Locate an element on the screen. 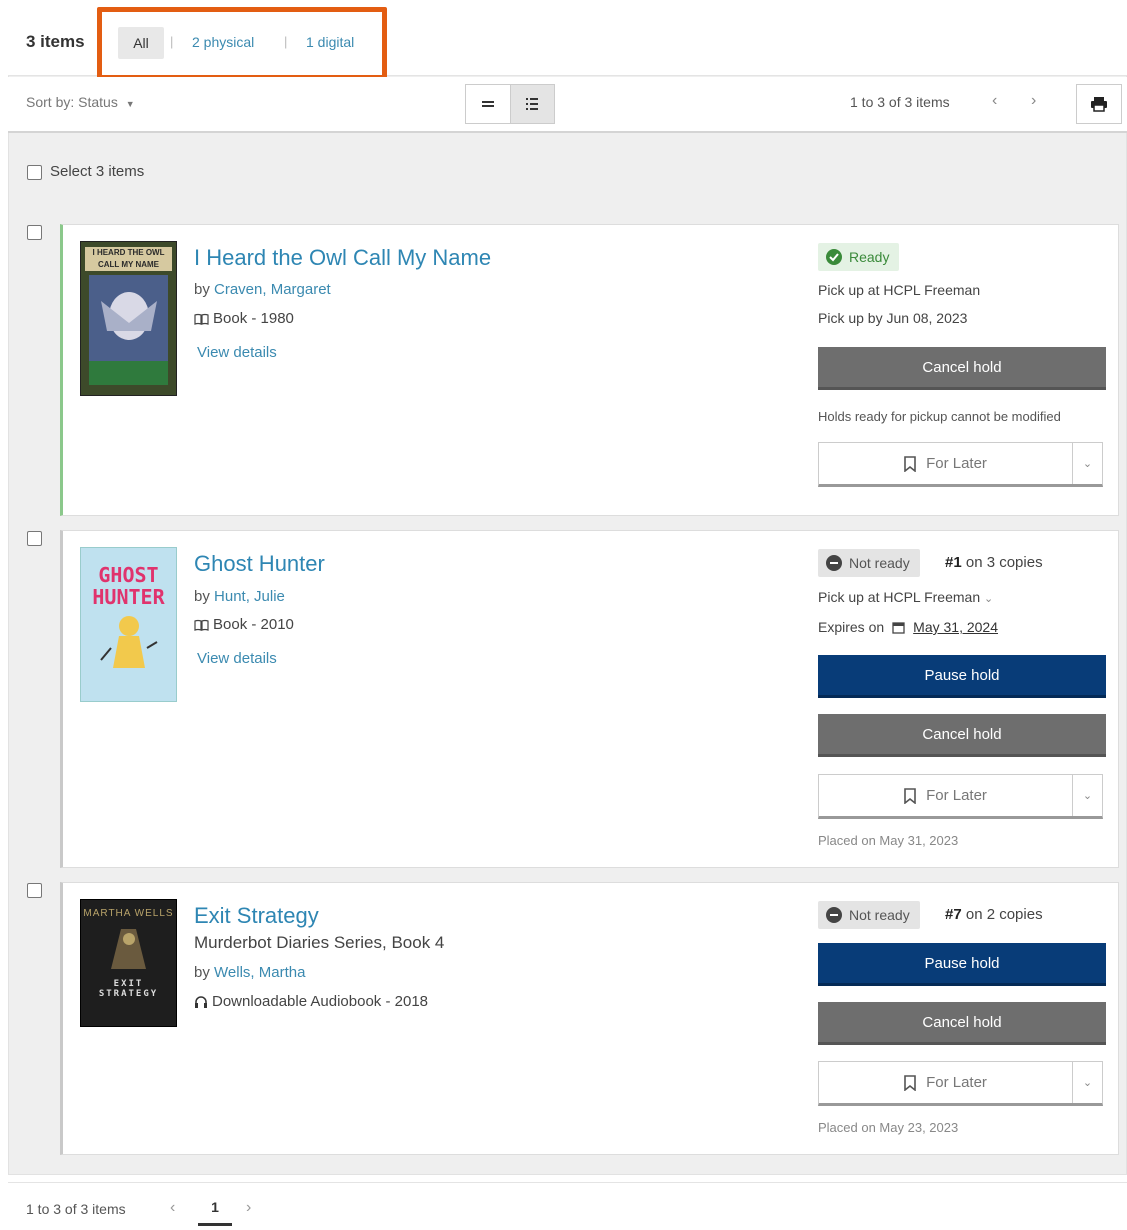  author-line: by Wells, Martha is located at coordinates (249, 972).